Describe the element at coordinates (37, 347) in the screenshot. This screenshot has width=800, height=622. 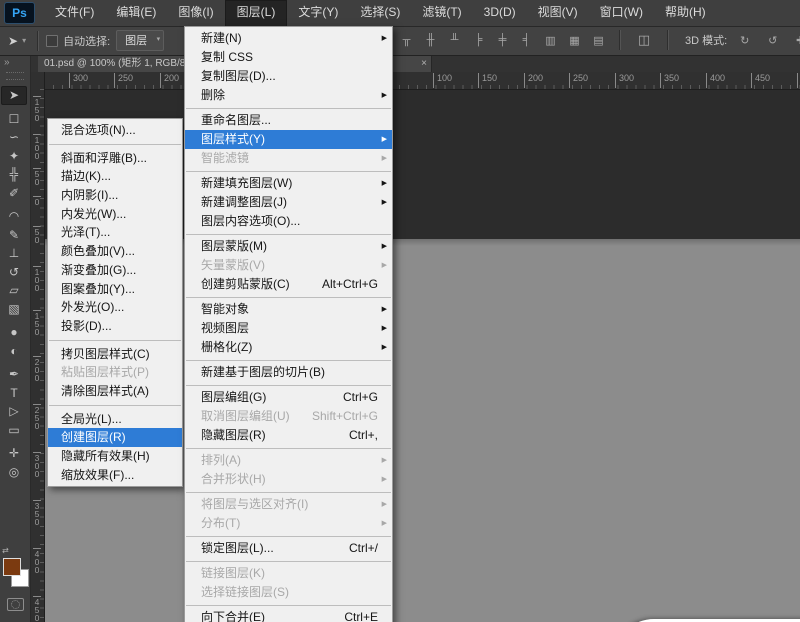
I see `vertical-ruler: 150 100 50 0 50 100 150 200 250 300 350 400 450` at that location.